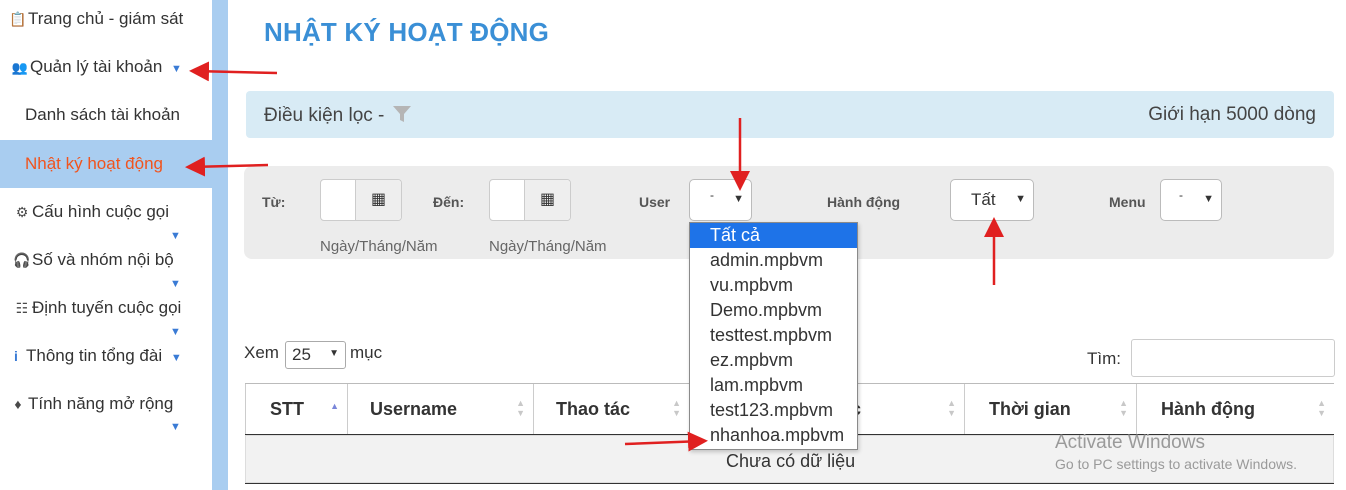  I want to click on column-header-thoi-gian: Thời gian ▲ ▼, so click(1051, 409).